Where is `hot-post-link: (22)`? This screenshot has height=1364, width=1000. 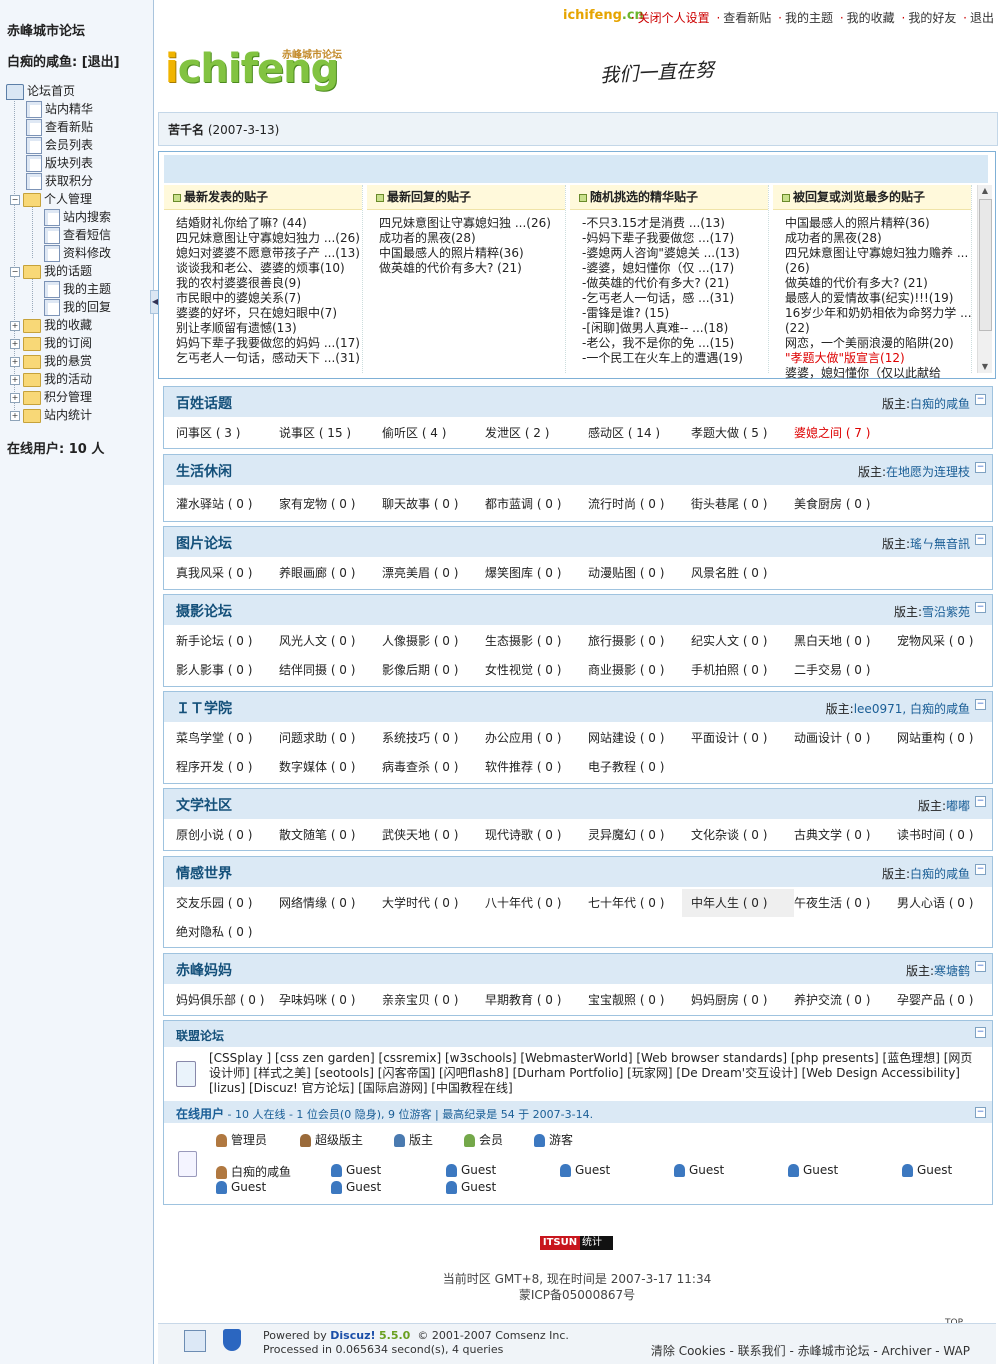 hot-post-link: (22) is located at coordinates (878, 328).